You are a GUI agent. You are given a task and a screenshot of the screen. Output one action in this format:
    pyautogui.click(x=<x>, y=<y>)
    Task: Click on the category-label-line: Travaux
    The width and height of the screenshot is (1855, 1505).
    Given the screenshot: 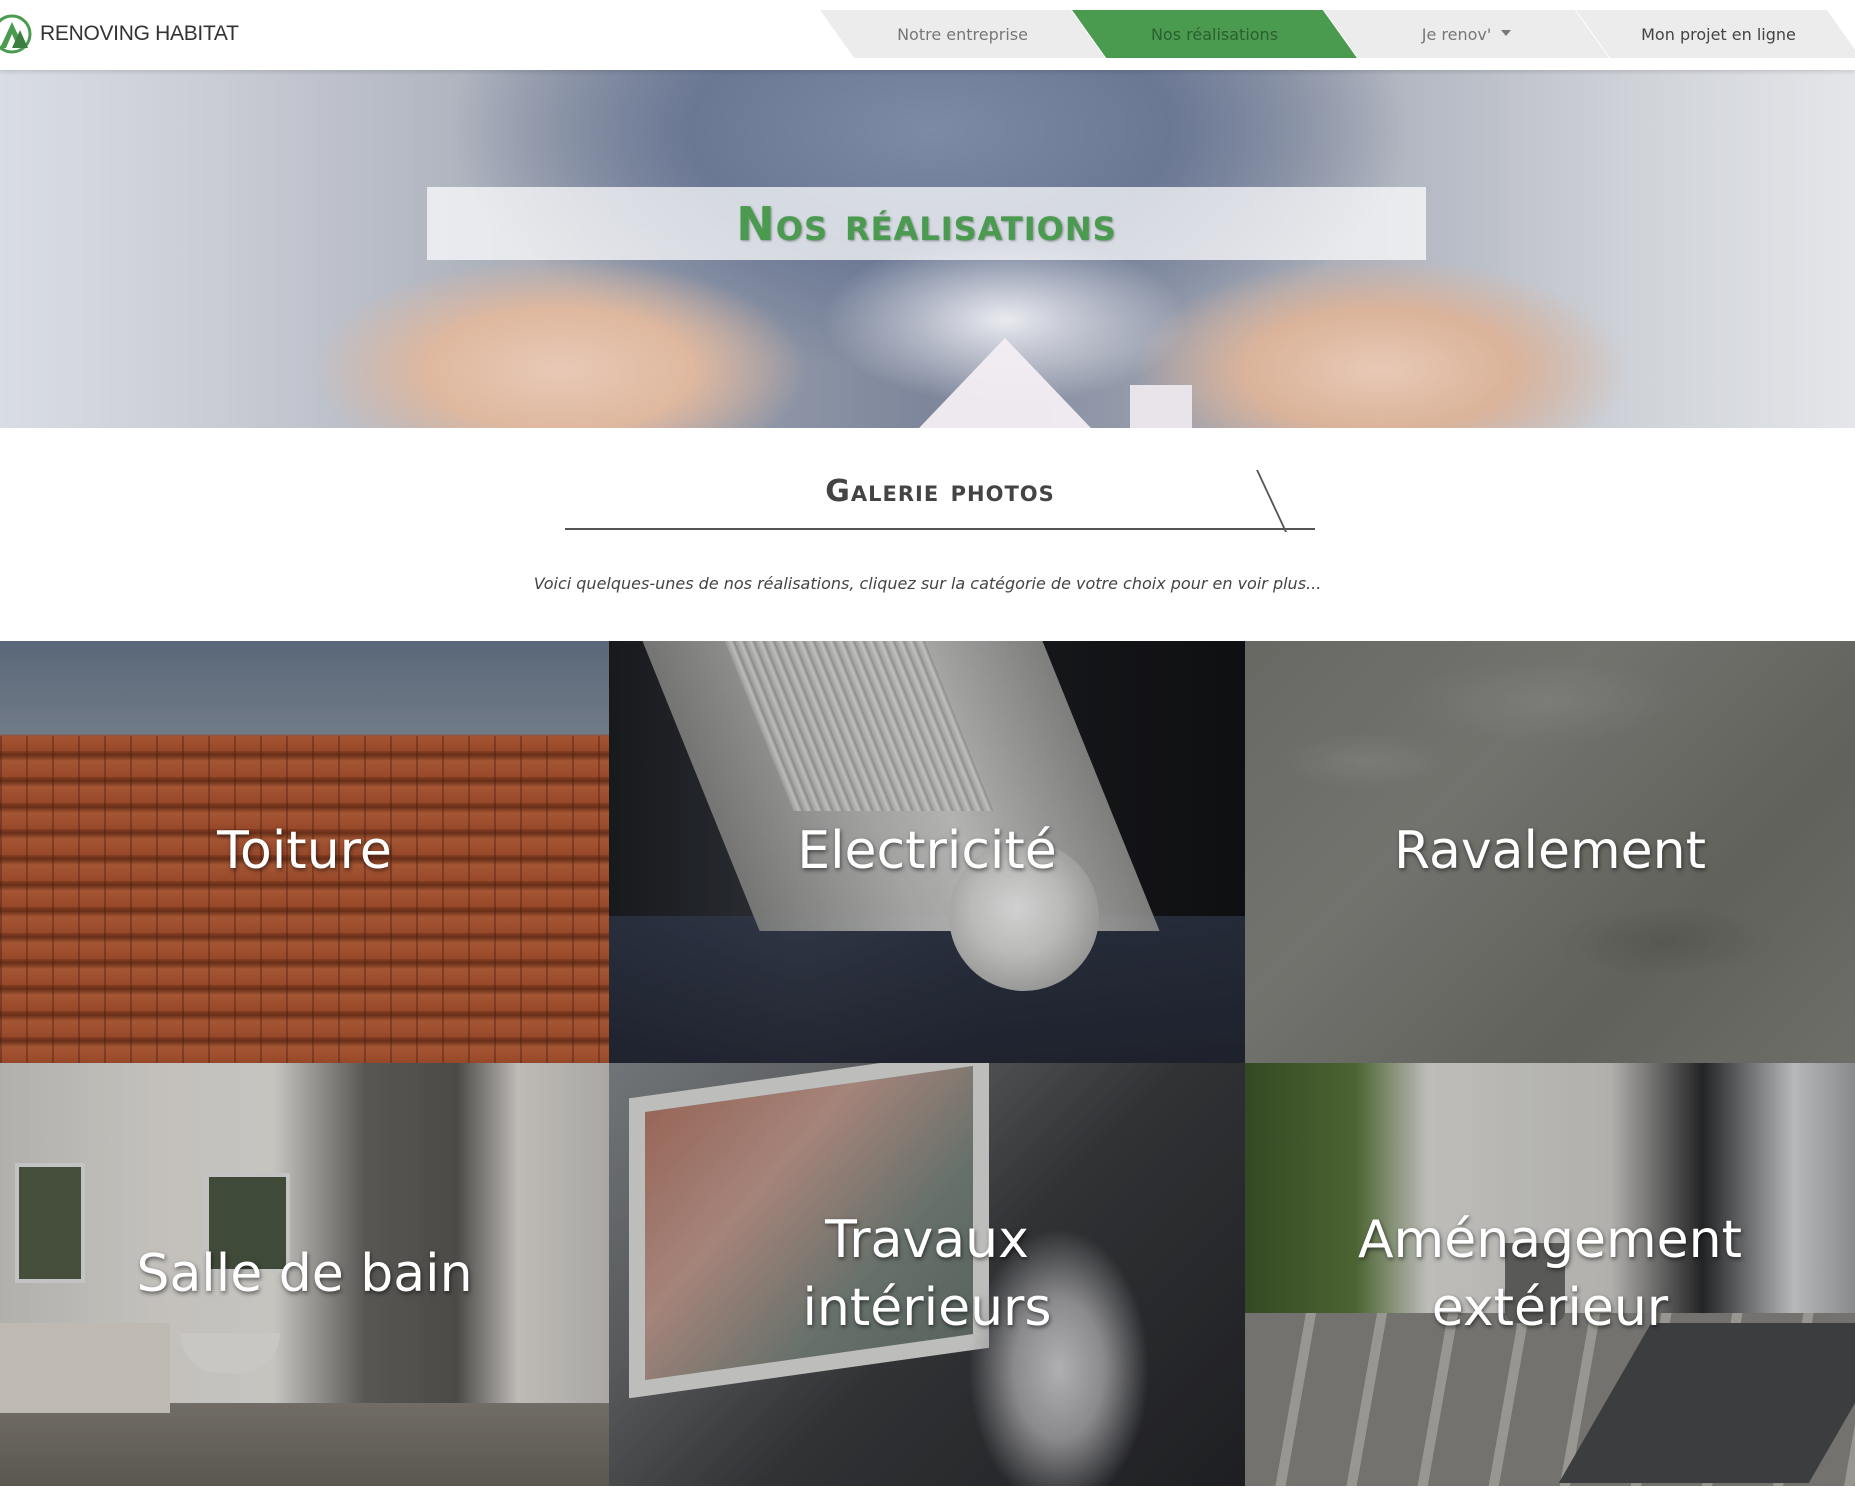 What is the action you would take?
    pyautogui.click(x=927, y=1239)
    